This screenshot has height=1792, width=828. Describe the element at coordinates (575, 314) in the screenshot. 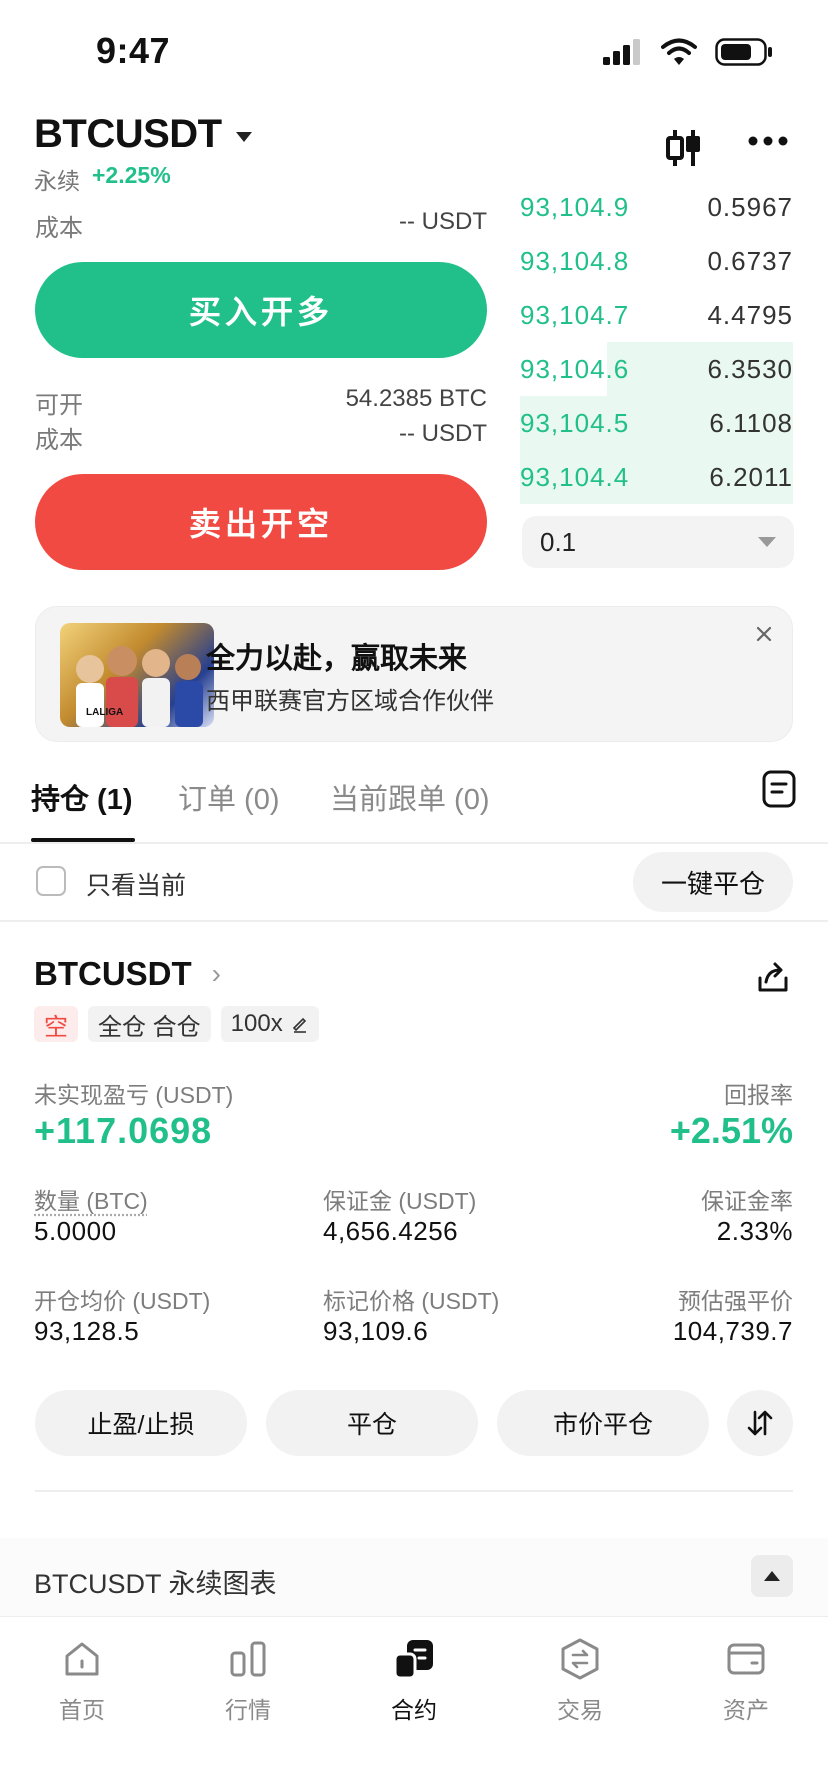

I see `order-book-price: 93,104.7` at that location.